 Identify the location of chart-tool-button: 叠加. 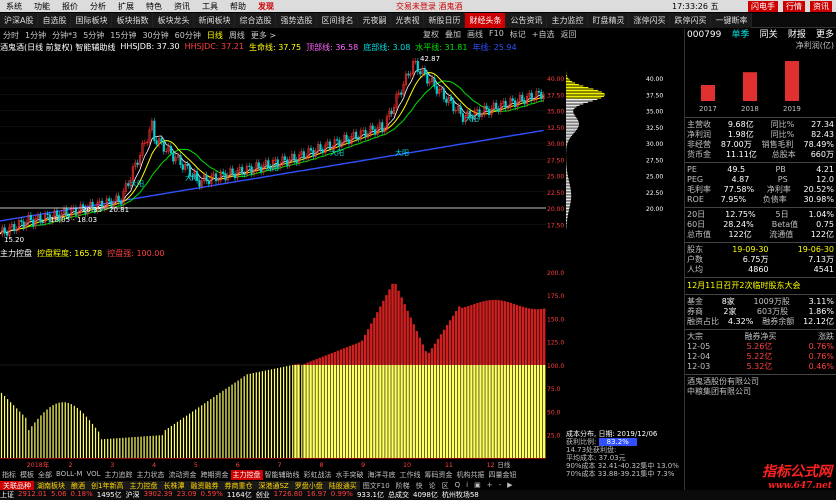
(453, 34).